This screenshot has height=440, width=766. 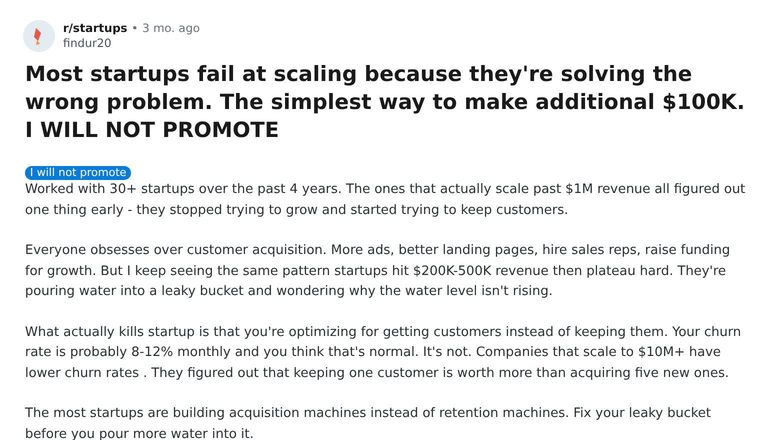 I want to click on post-paragraph: Worked with 30+ startups over the past 4 years. The ones that actually scale past $1M revenue all figured out one thing early - they stopped trying to grow and started trying to keep customers., so click(x=385, y=200).